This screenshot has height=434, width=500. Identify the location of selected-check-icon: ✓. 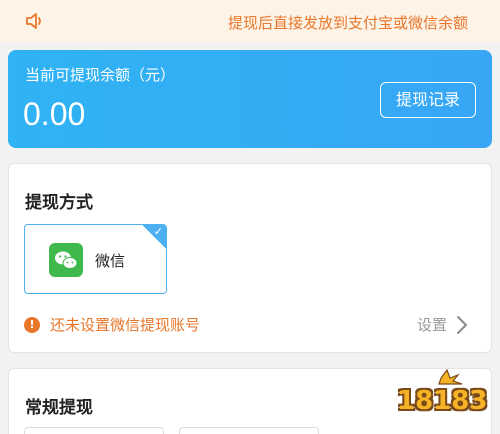
(154, 237).